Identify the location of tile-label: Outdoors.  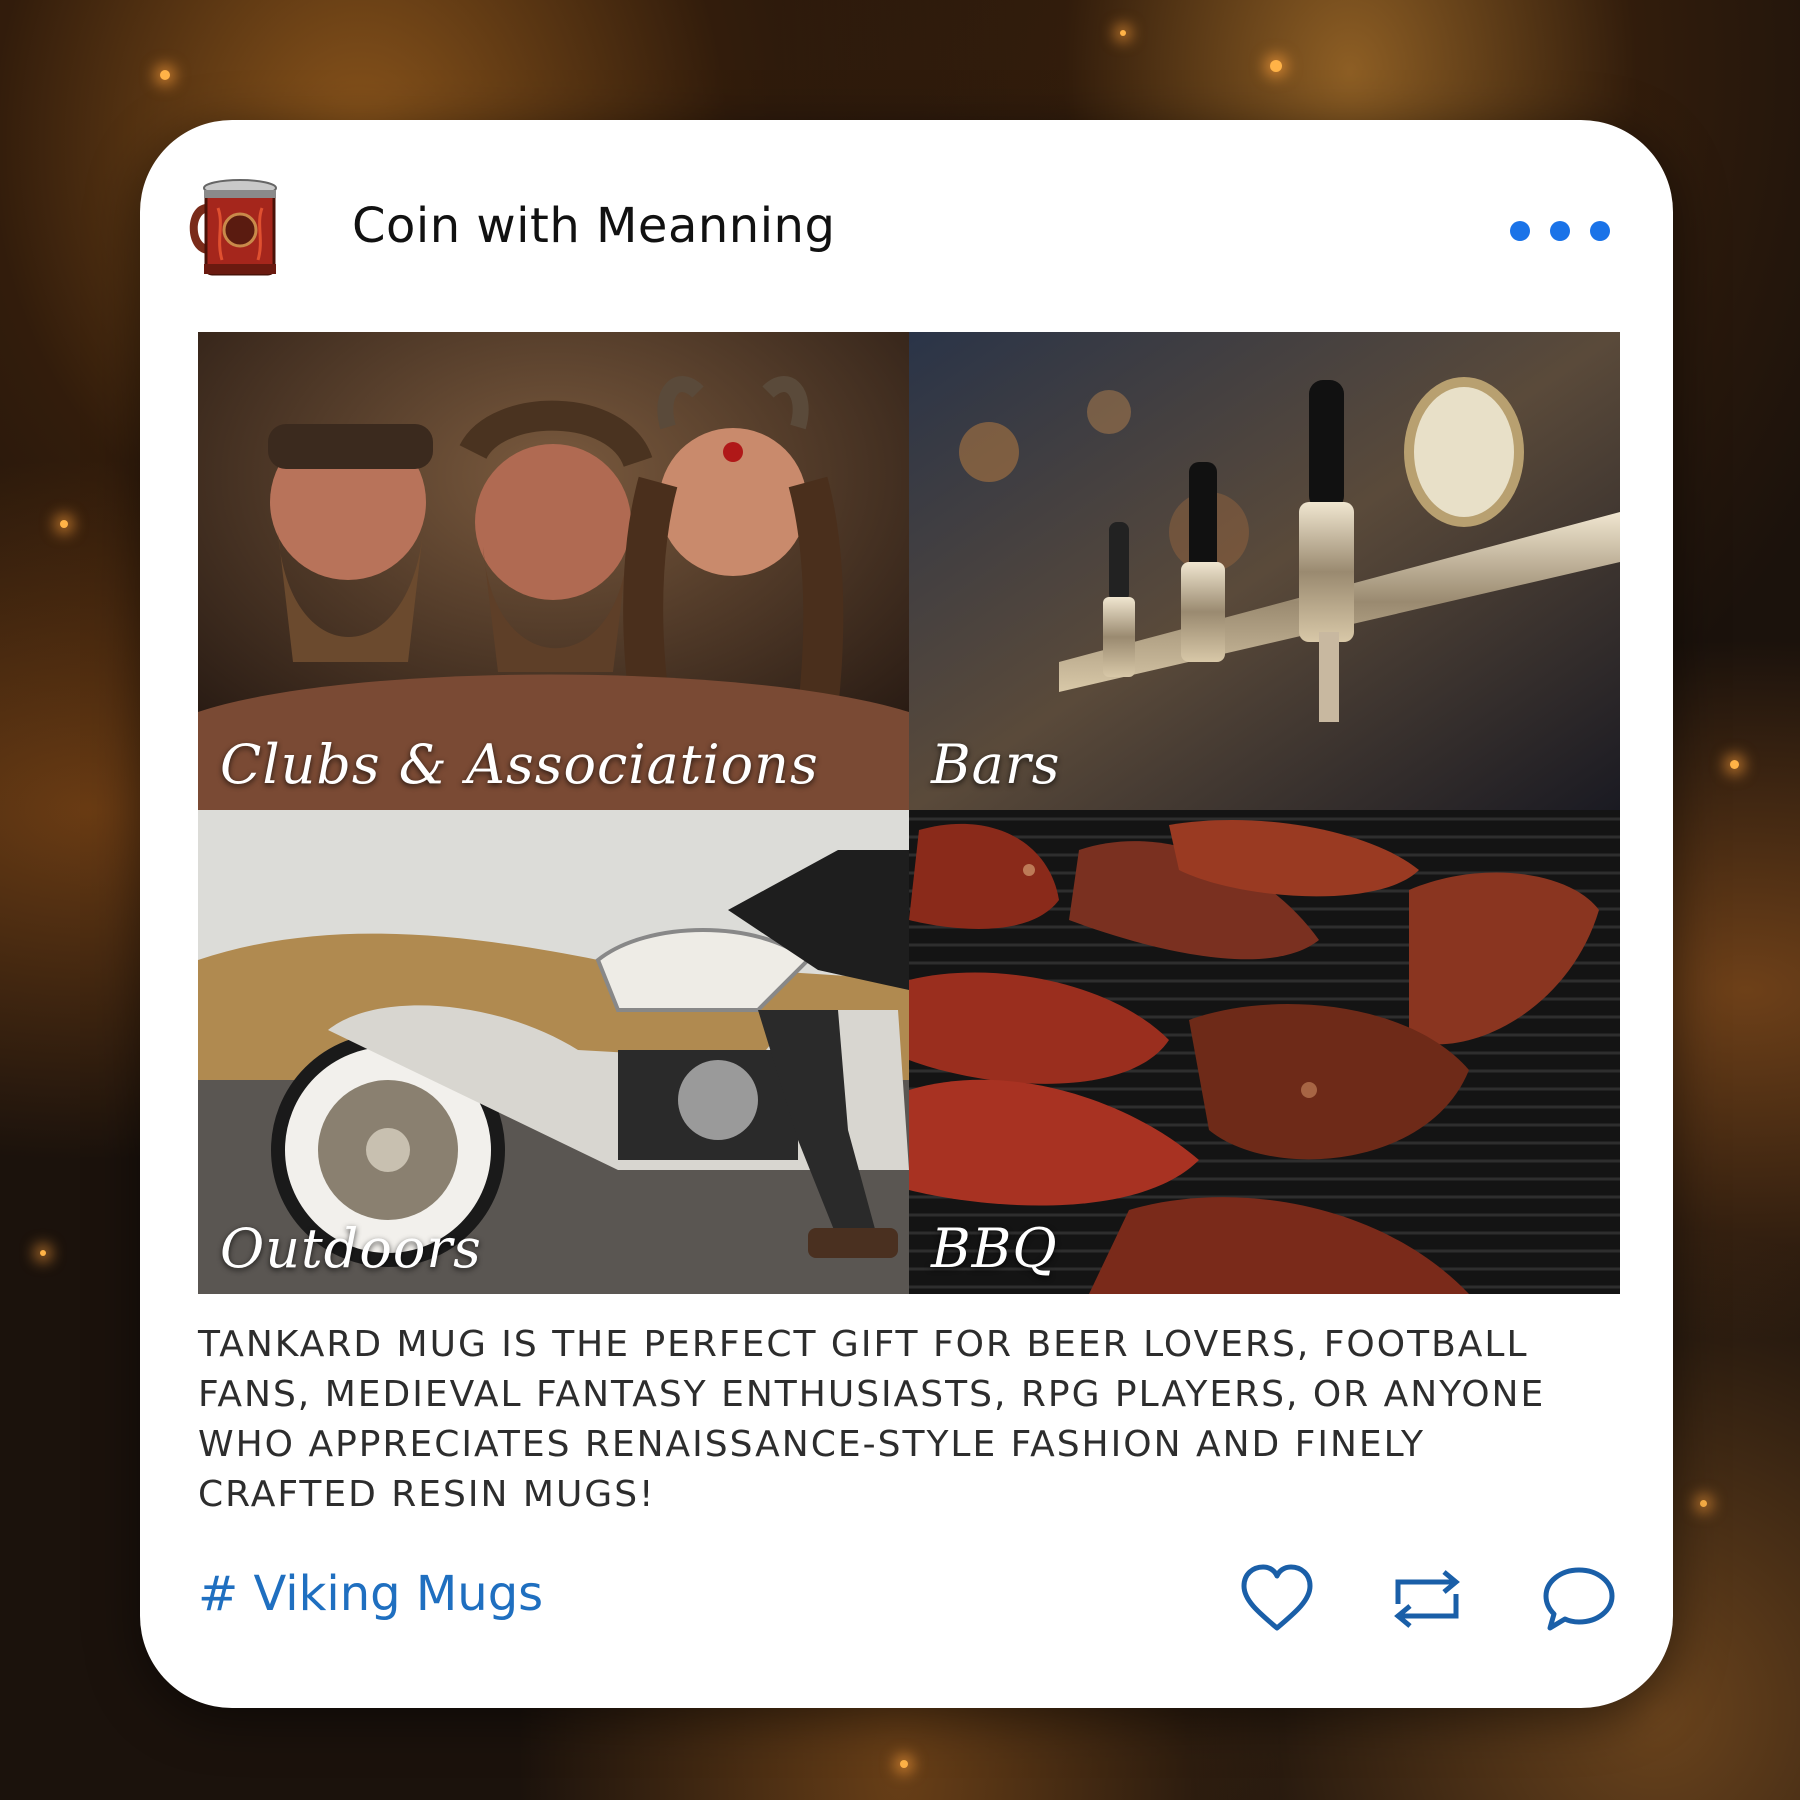
(351, 1248).